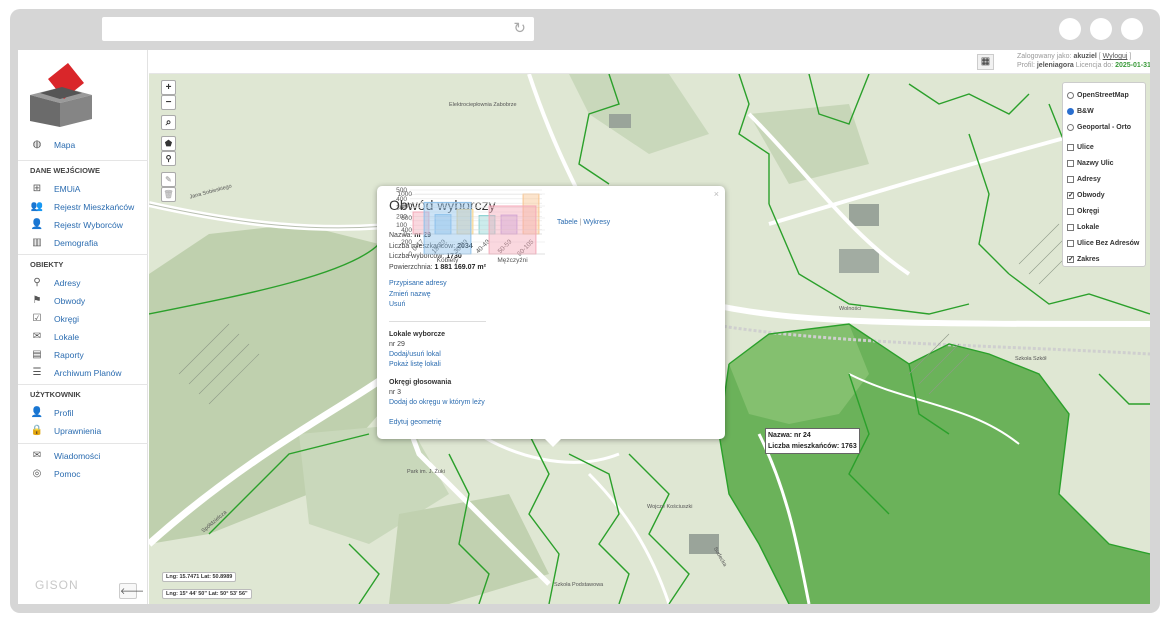  I want to click on gison-logo: GISON, so click(57, 585).